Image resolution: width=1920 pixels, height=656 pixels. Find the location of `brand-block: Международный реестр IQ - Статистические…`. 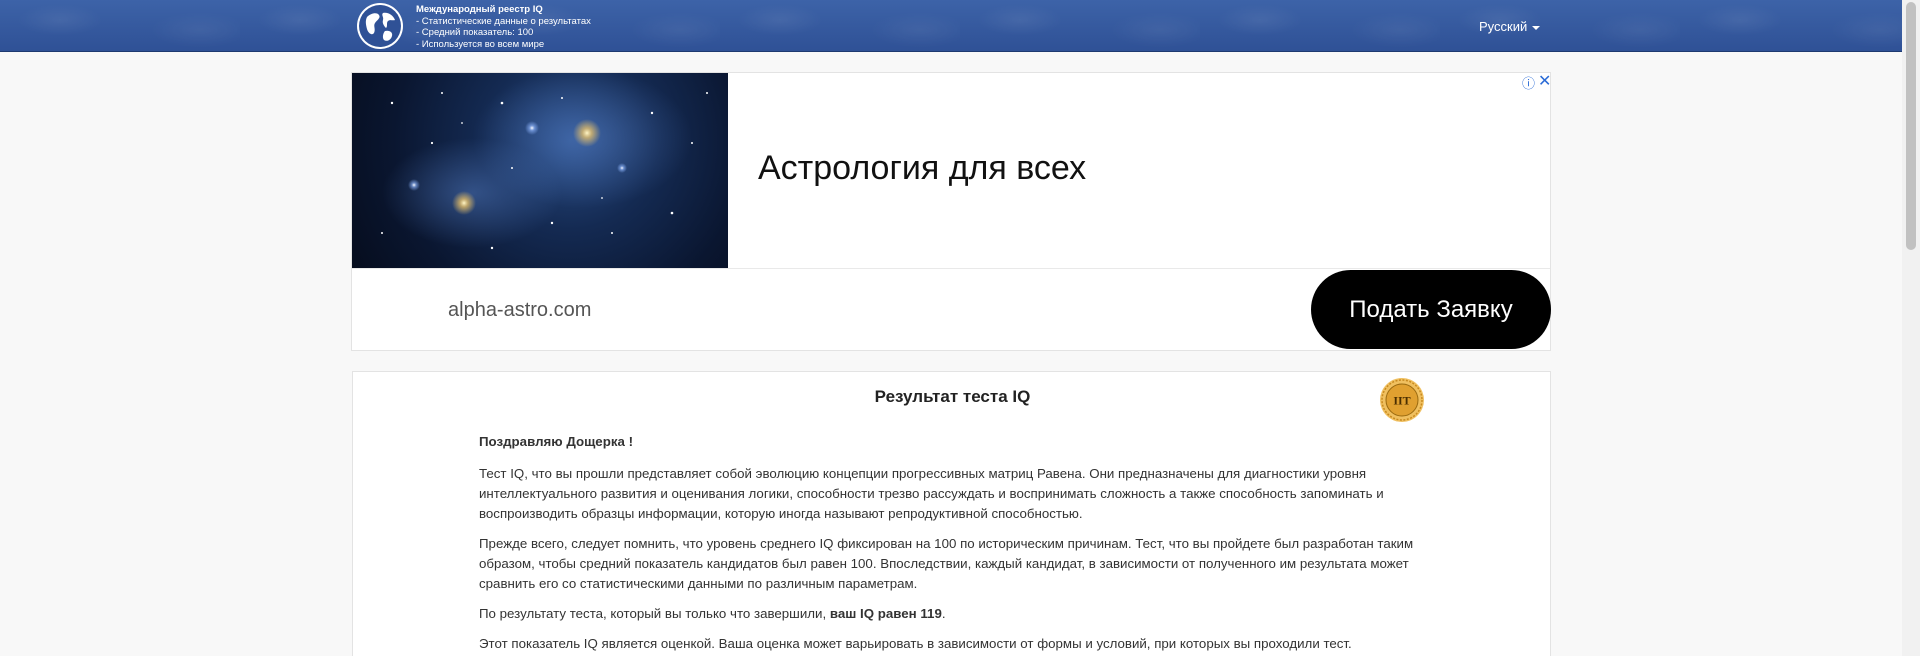

brand-block: Международный реестр IQ - Статистические… is located at coordinates (503, 27).